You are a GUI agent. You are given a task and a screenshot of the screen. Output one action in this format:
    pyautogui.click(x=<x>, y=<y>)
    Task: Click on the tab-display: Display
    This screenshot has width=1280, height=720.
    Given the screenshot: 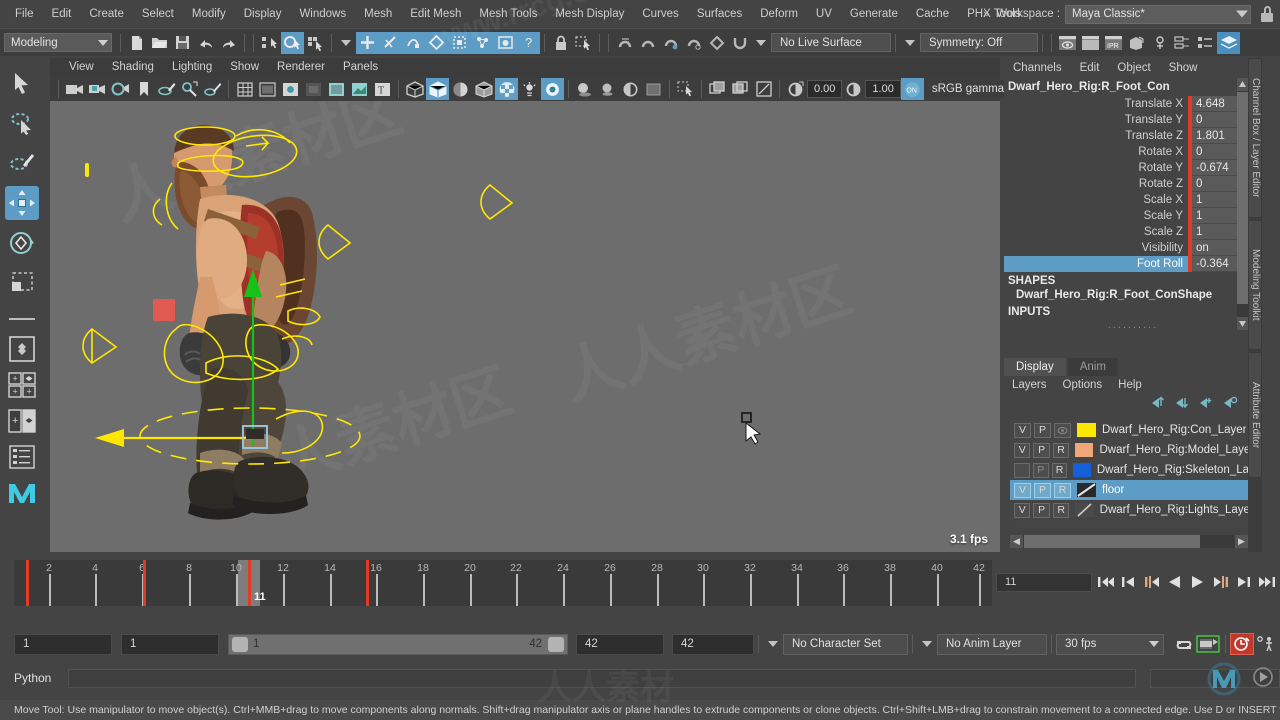 What is the action you would take?
    pyautogui.click(x=1035, y=367)
    